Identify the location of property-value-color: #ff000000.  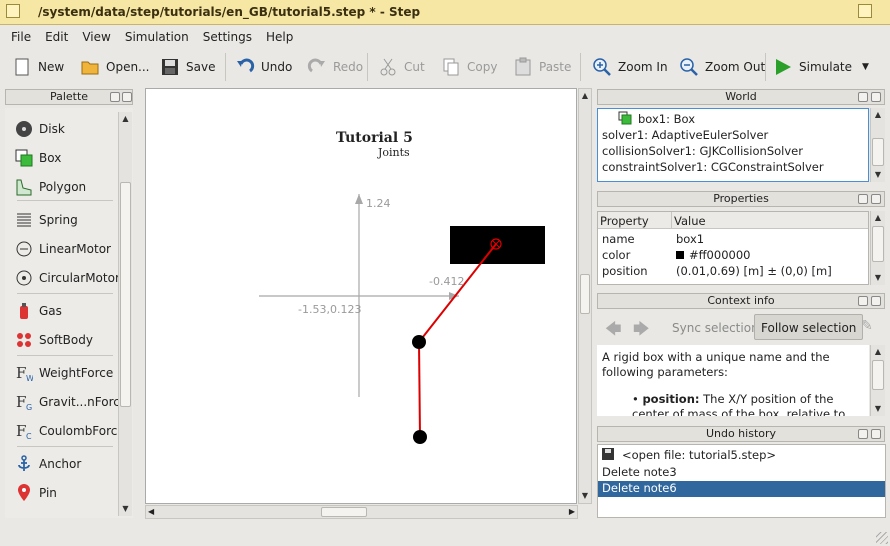
(713, 255).